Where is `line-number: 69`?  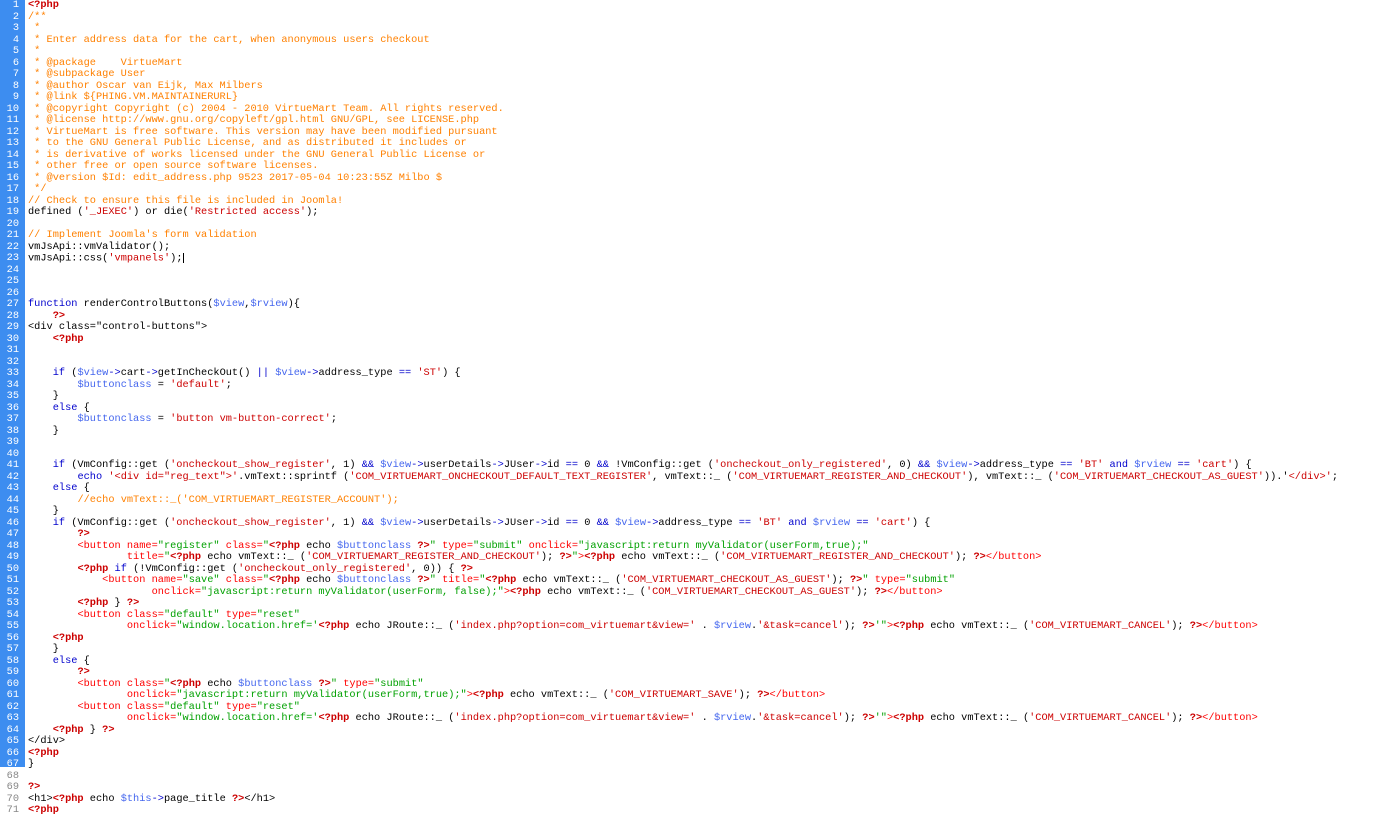
line-number: 69 is located at coordinates (12, 787).